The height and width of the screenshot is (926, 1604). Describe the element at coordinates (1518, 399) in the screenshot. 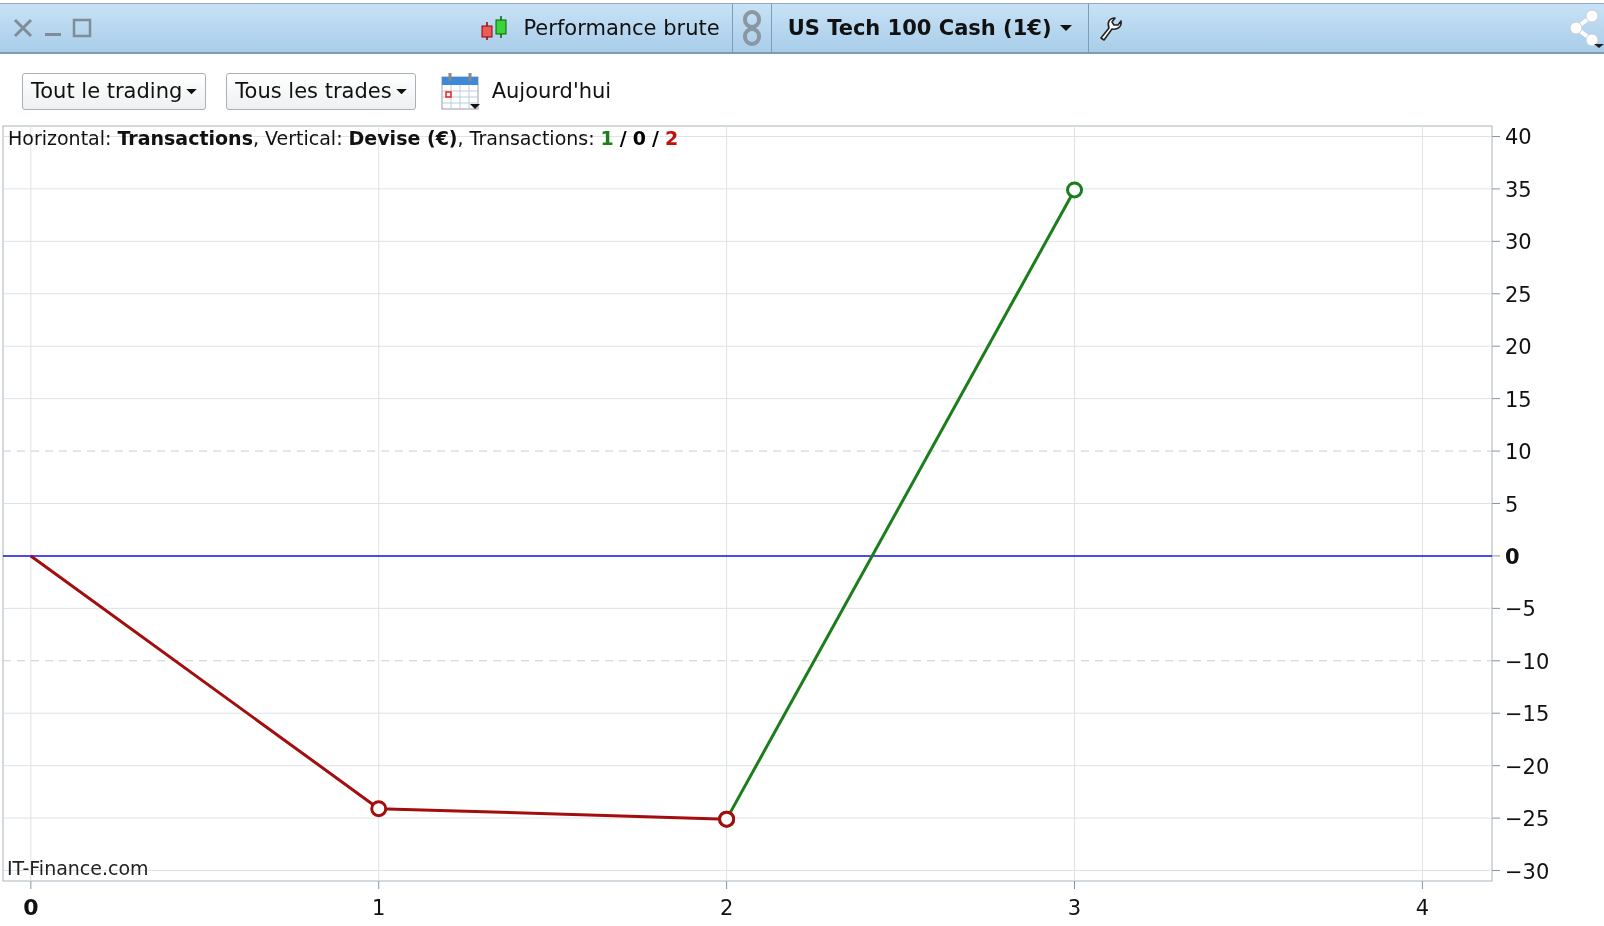

I see `y-axis-label: 15` at that location.